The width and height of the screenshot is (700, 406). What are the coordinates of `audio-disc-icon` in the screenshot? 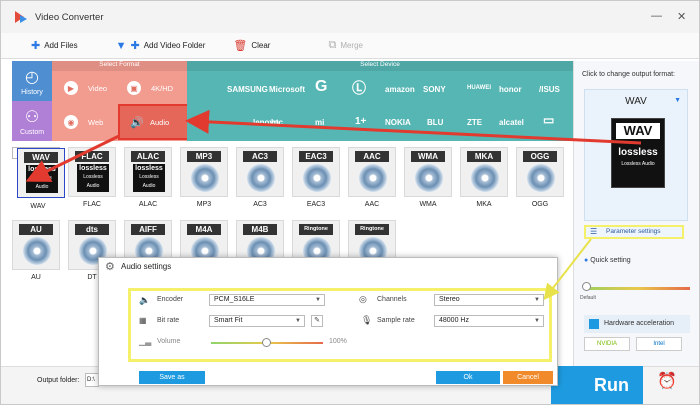 It's located at (541, 178).